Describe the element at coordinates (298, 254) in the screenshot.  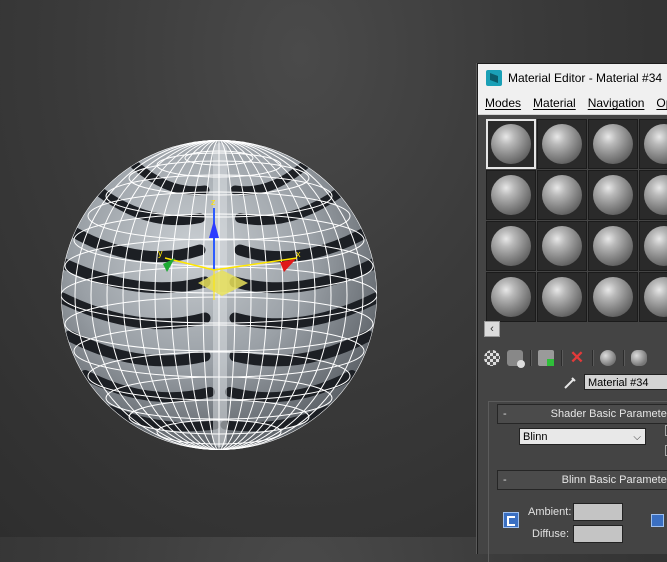
I see `x-axis-label: x` at that location.